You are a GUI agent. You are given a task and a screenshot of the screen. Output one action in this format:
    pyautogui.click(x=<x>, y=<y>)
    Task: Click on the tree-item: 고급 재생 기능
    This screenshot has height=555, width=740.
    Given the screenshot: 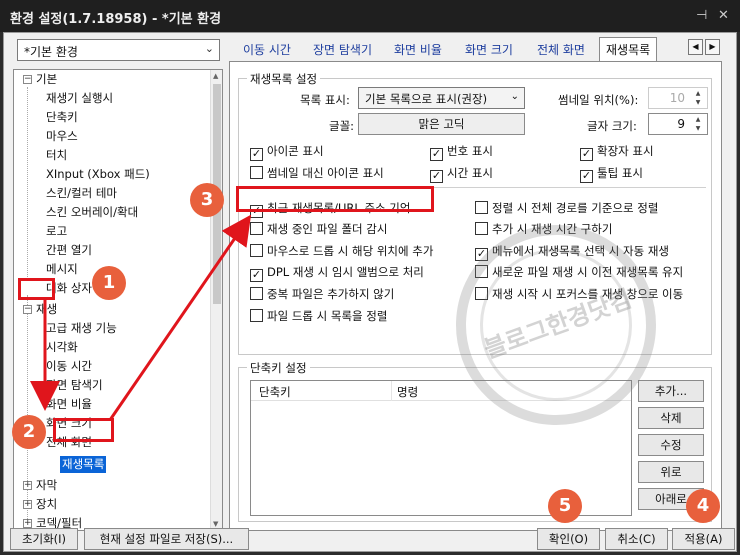 What is the action you would take?
    pyautogui.click(x=81, y=328)
    